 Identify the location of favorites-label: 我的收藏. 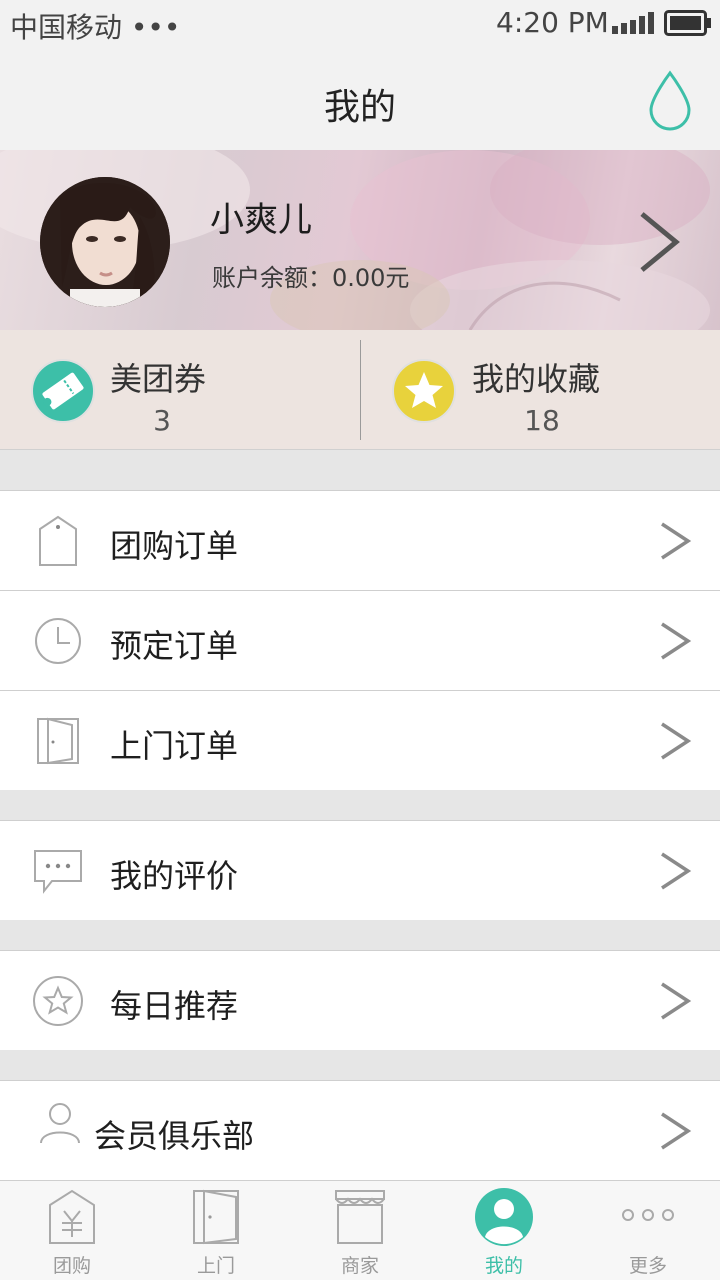
(536, 379).